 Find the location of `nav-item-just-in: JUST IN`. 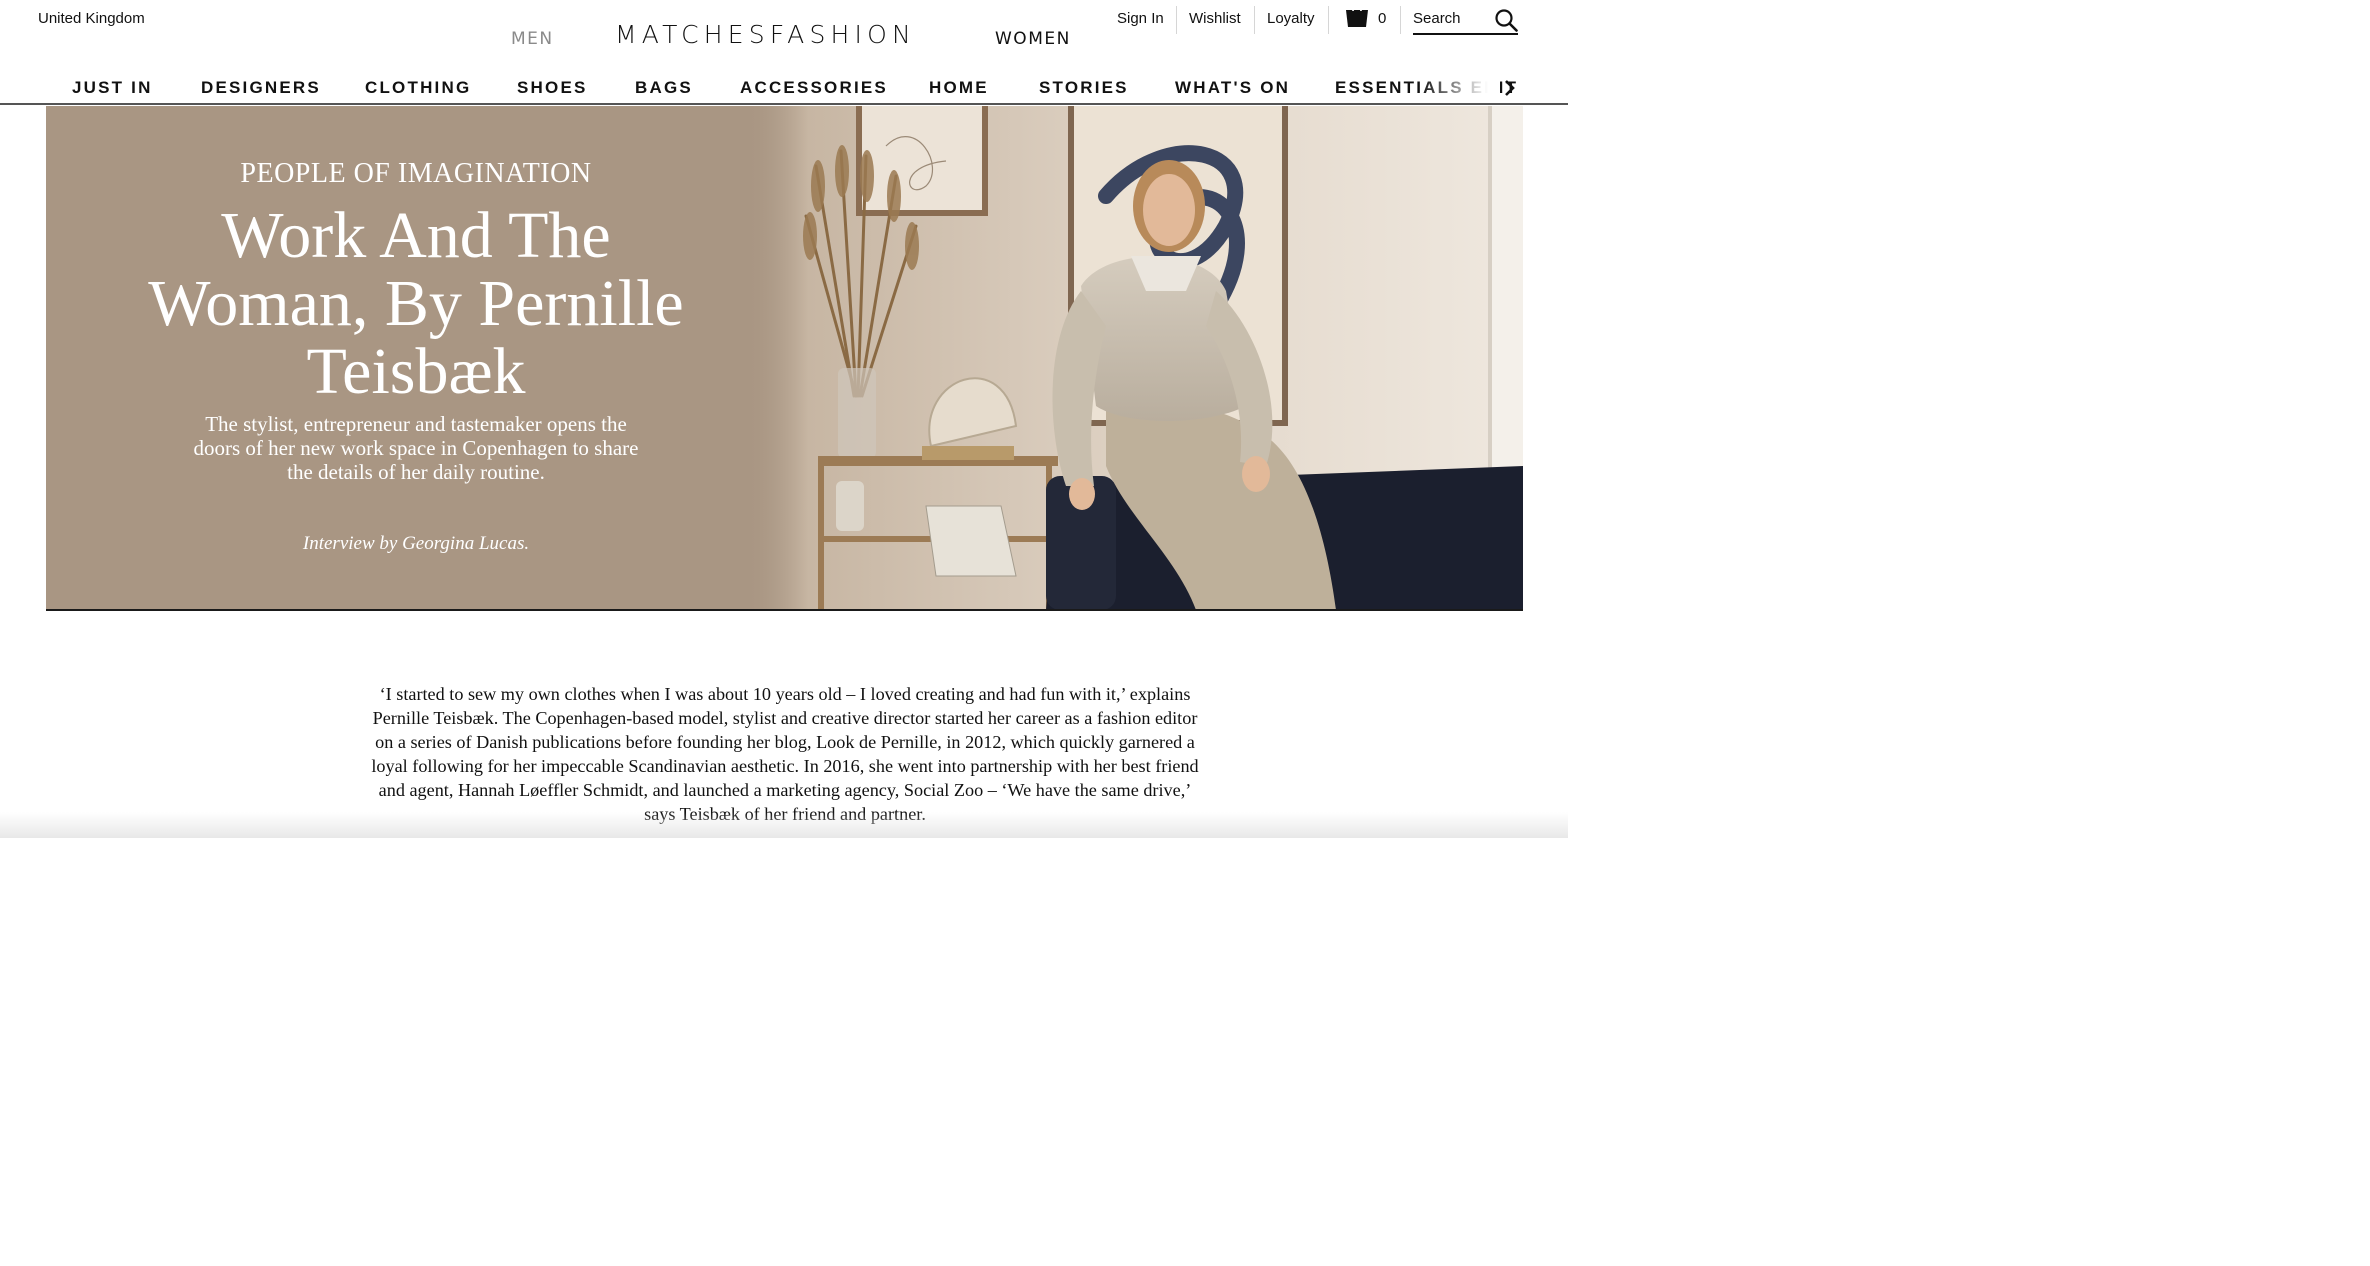

nav-item-just-in: JUST IN is located at coordinates (112, 88).